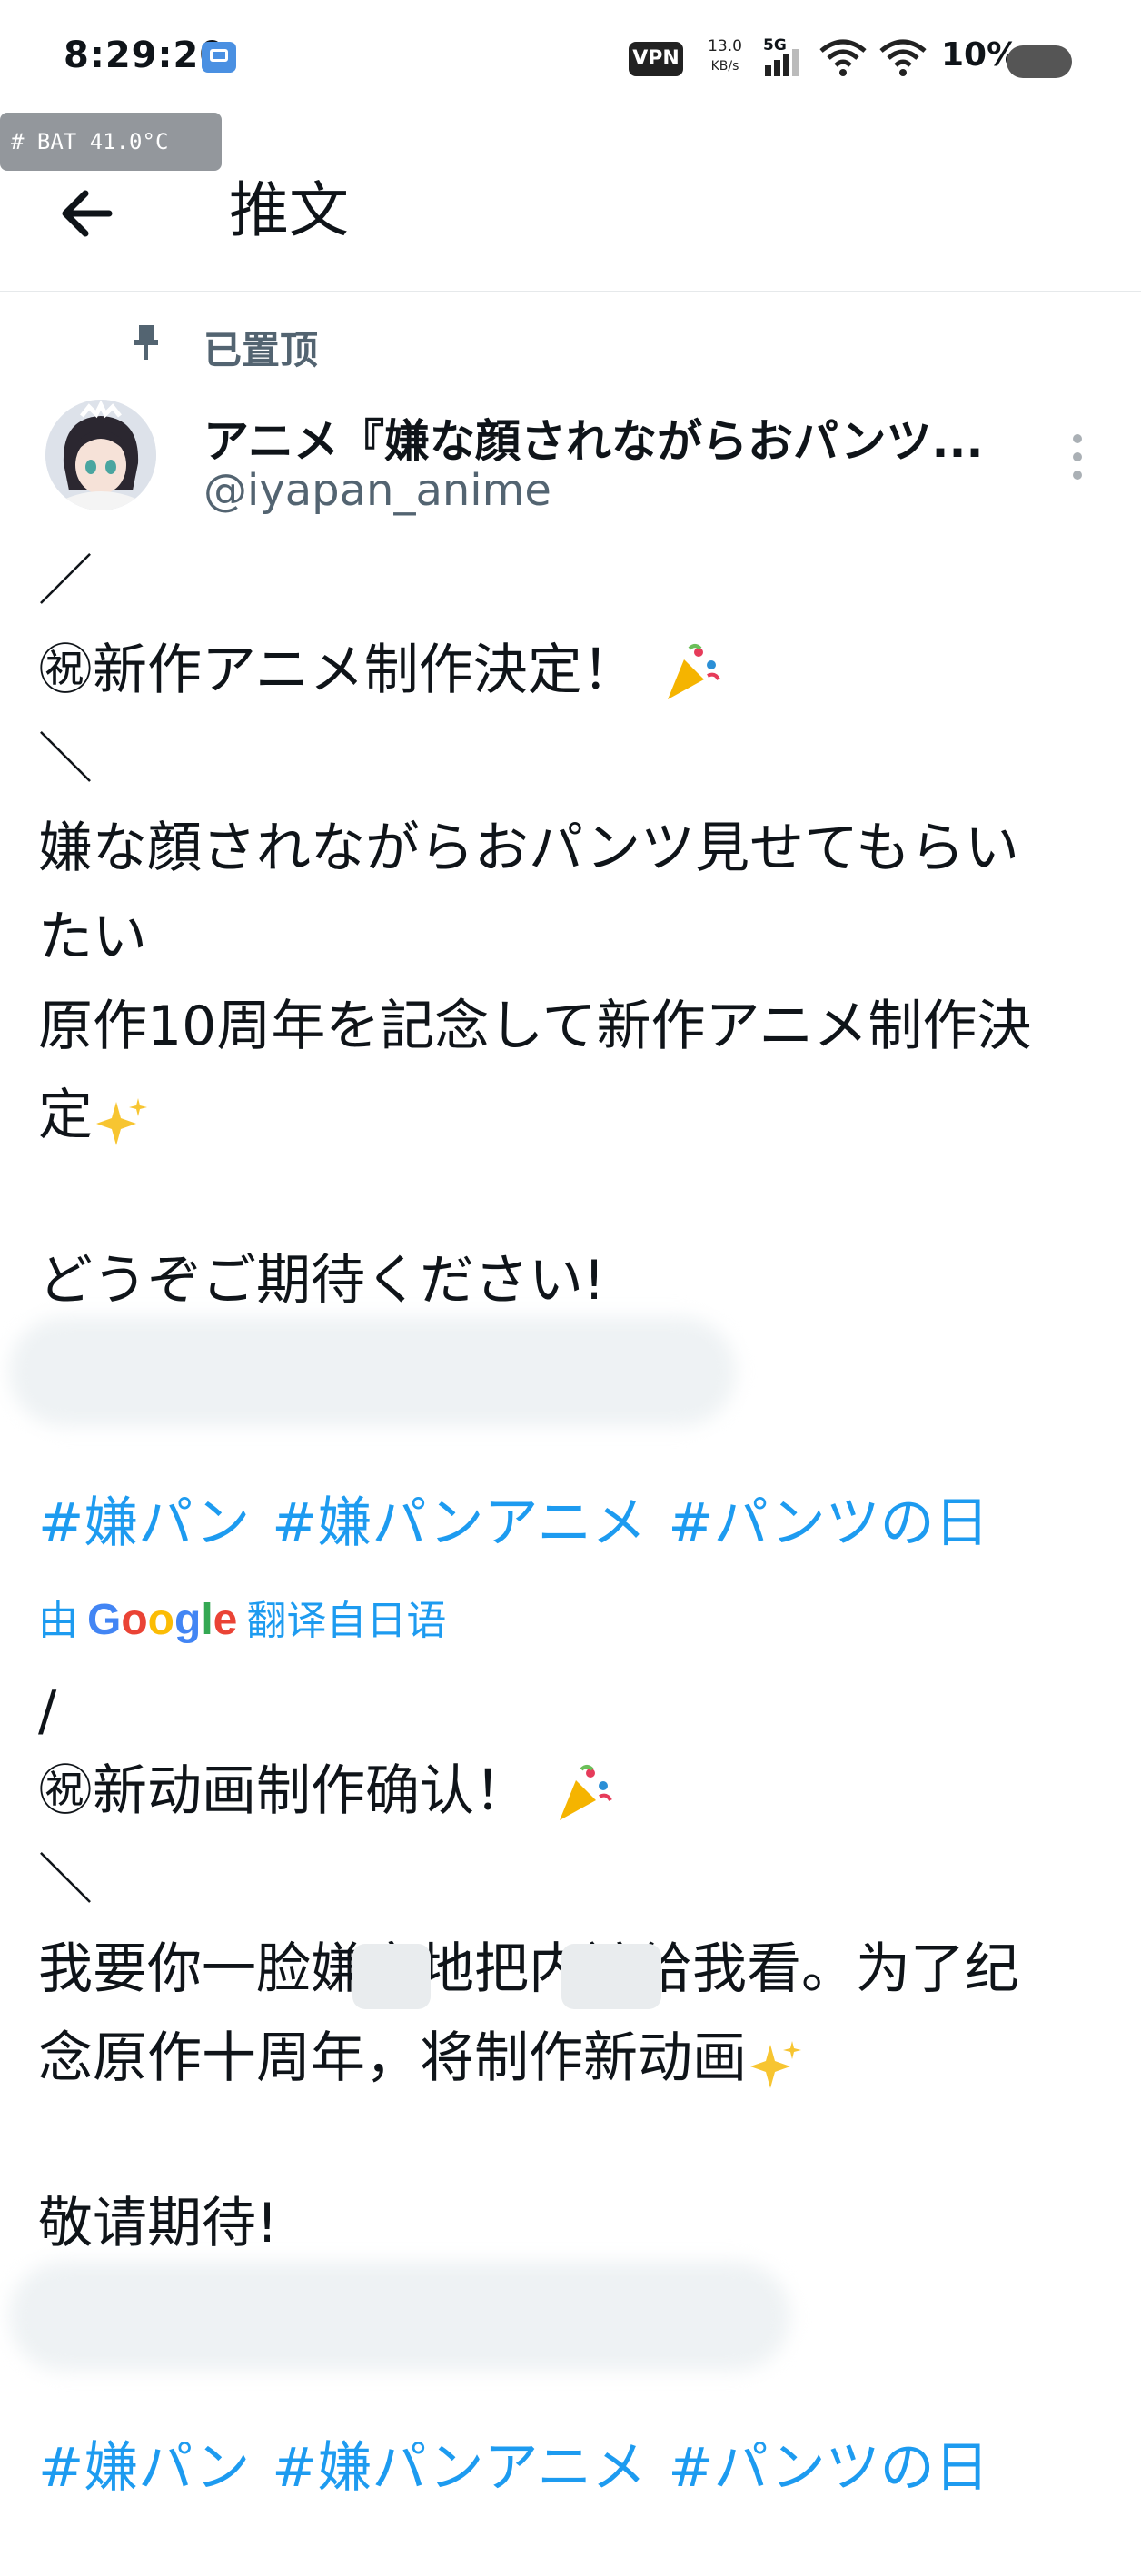 The width and height of the screenshot is (1141, 2576). Describe the element at coordinates (146, 343) in the screenshot. I see `pin-icon` at that location.